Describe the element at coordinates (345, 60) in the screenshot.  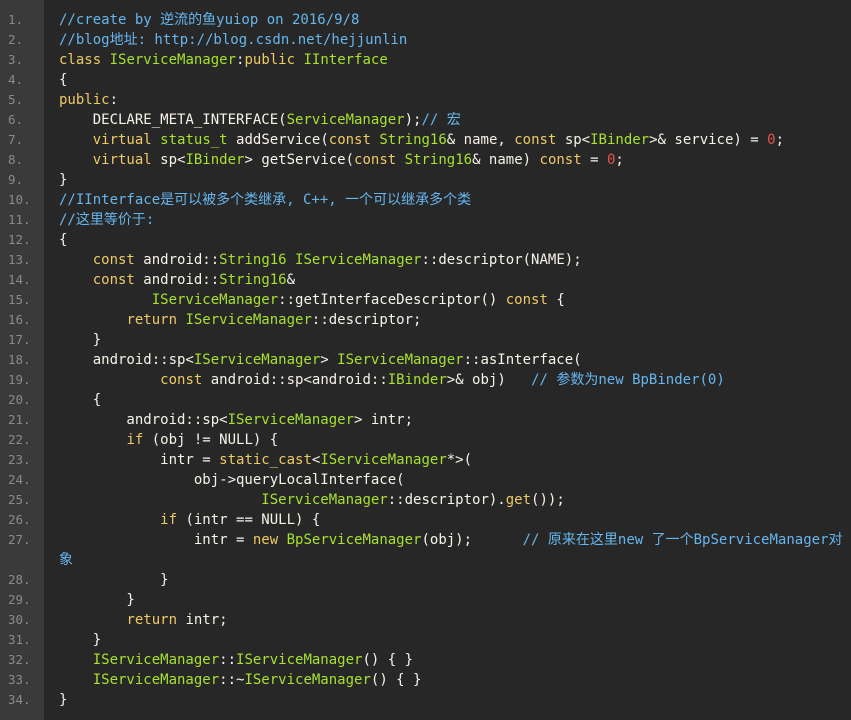
I see `code-token-type: IInterface` at that location.